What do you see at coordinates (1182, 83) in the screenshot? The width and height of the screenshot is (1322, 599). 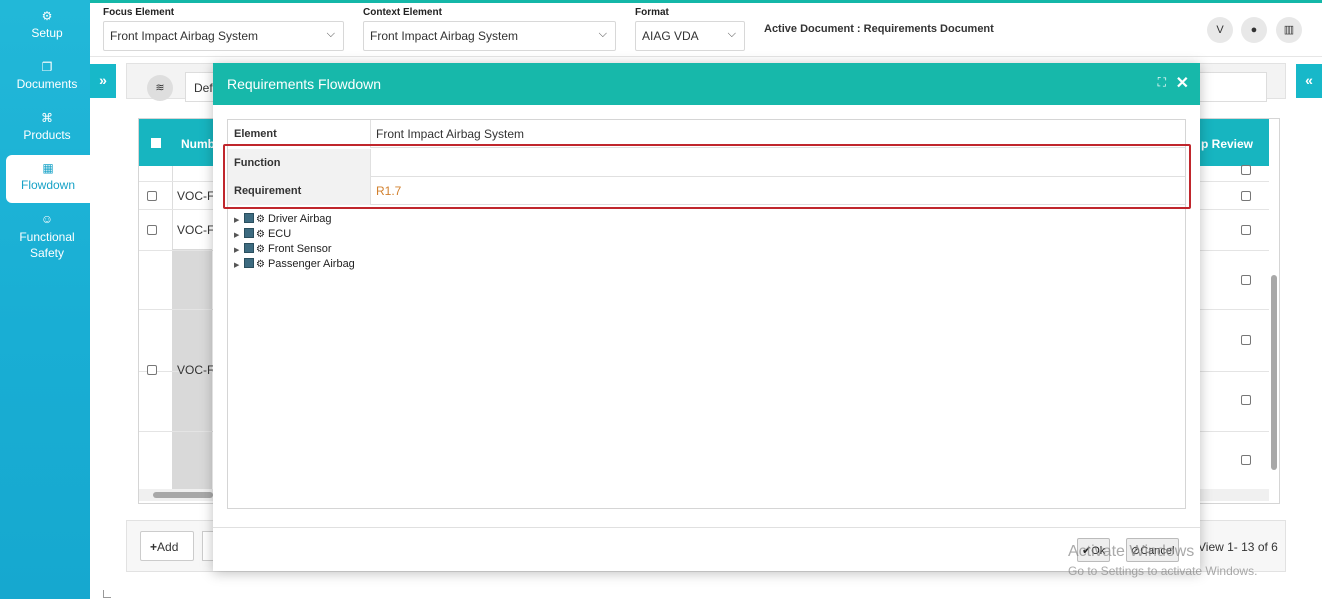 I see `close-icon: ✕` at bounding box center [1182, 83].